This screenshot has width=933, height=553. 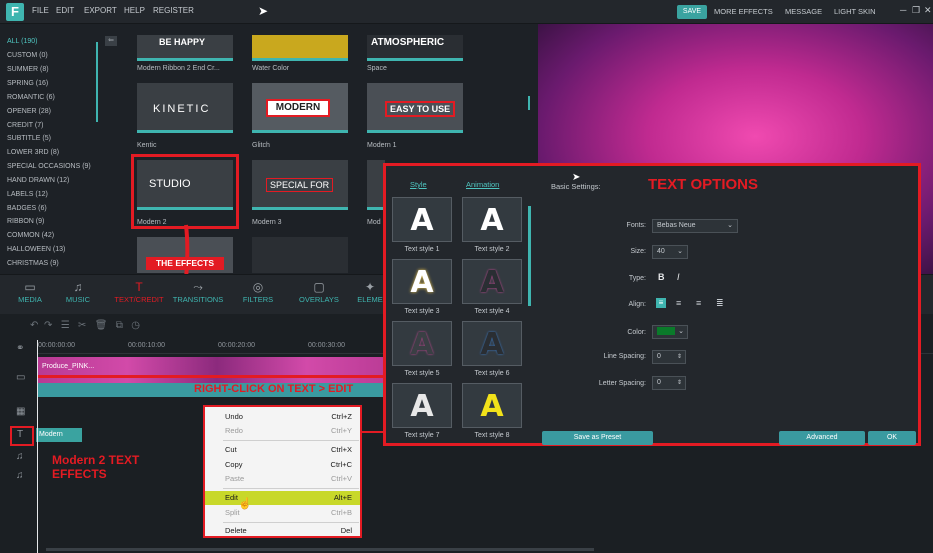 What do you see at coordinates (300, 108) in the screenshot?
I see `thumb-glitch: MODERN` at bounding box center [300, 108].